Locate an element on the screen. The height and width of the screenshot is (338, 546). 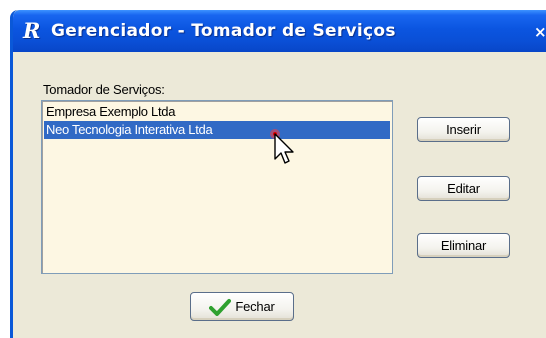
mouse-pointer-icon is located at coordinates (282, 146).